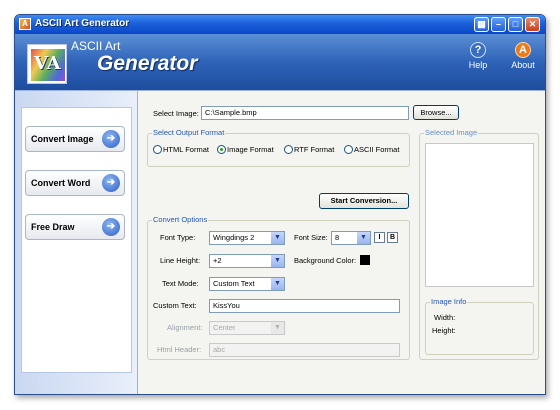 The height and width of the screenshot is (410, 560). I want to click on help-label: Help, so click(478, 65).